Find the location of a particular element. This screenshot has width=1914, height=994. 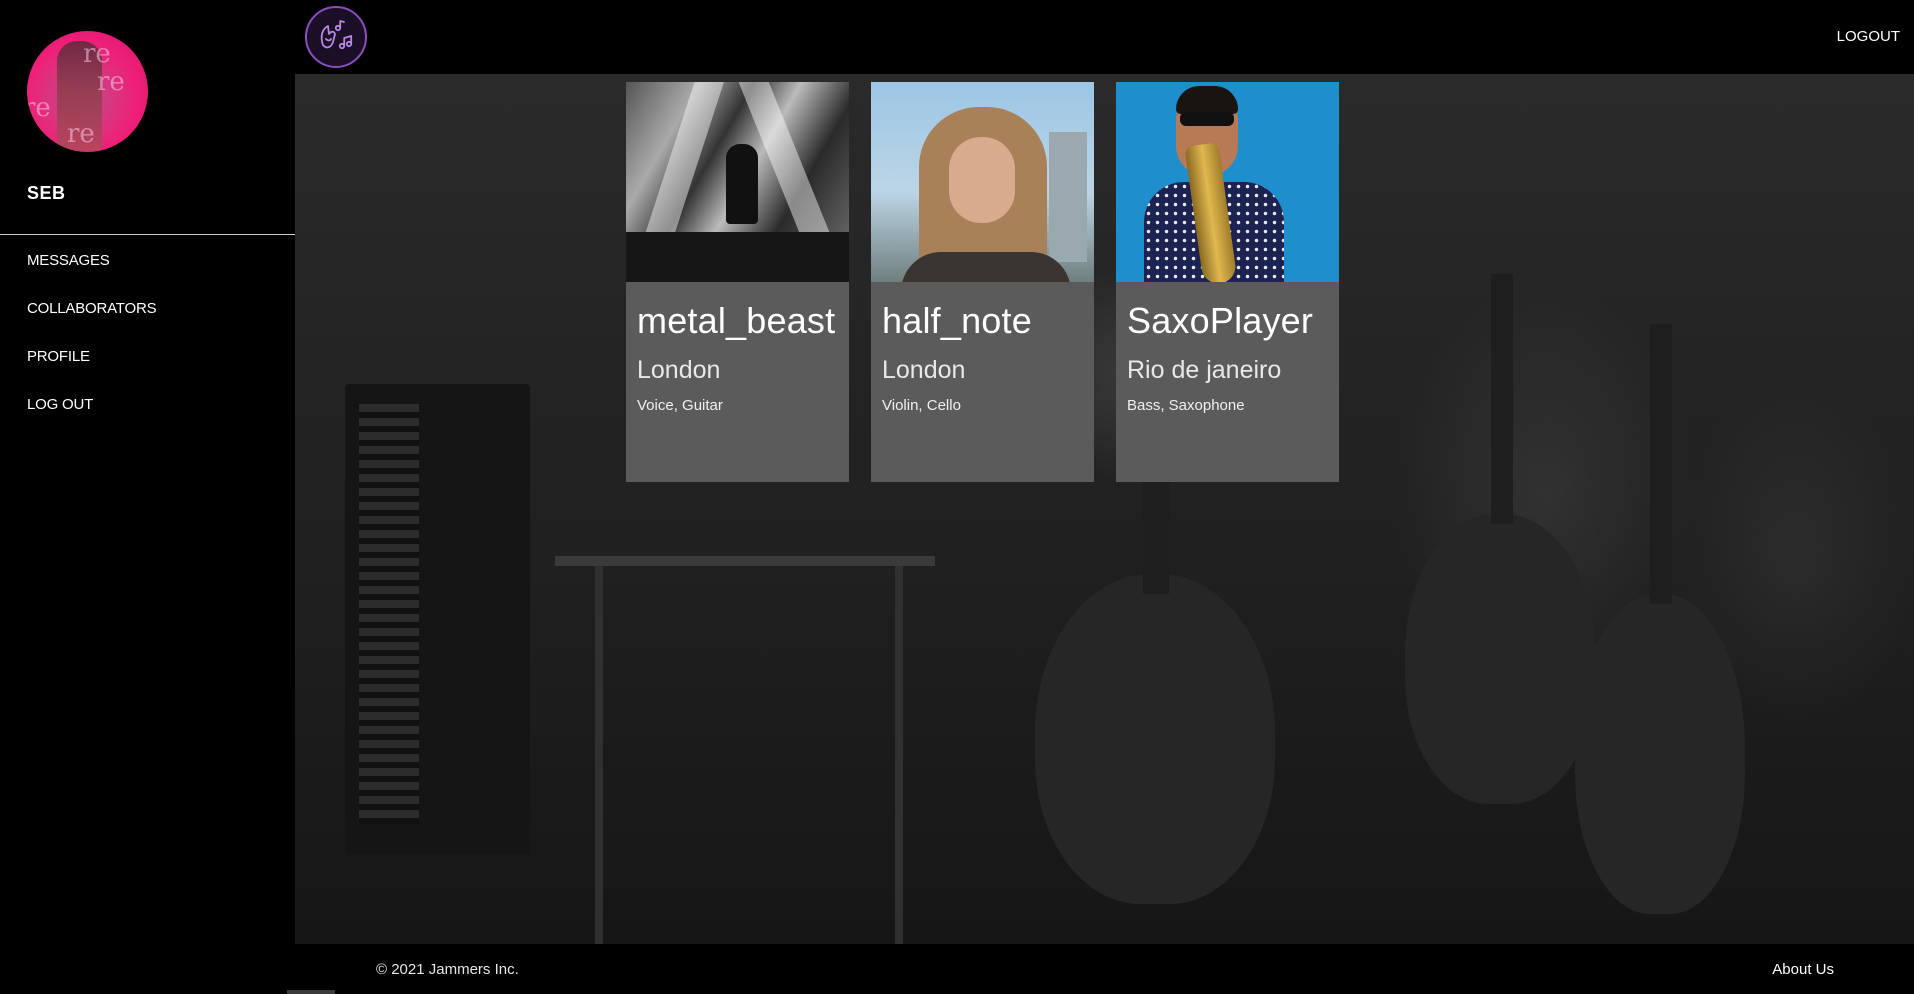

sidebar-username: SEB is located at coordinates (46, 193).